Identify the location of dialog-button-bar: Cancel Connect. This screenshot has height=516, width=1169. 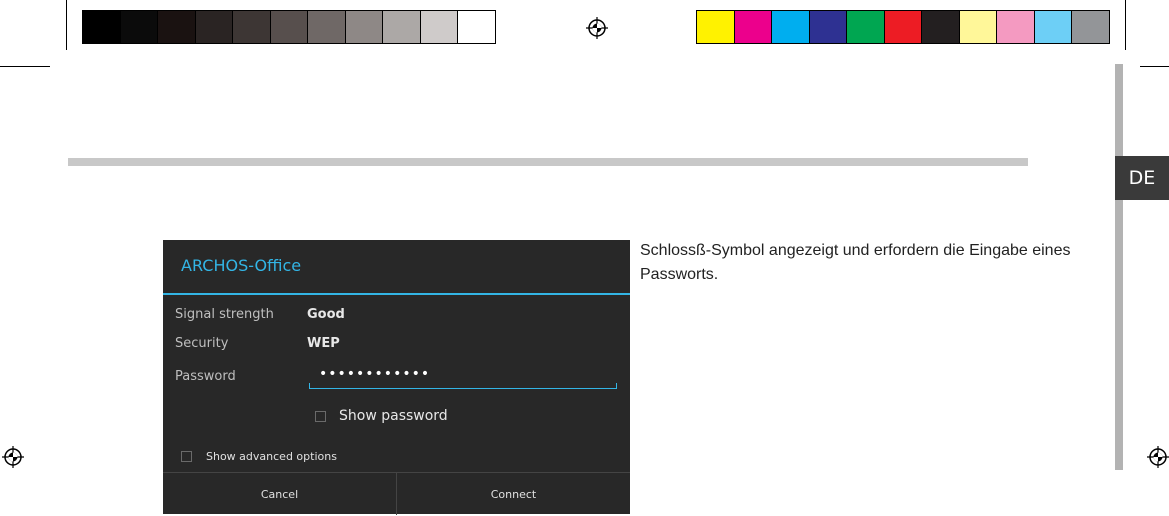
(396, 493).